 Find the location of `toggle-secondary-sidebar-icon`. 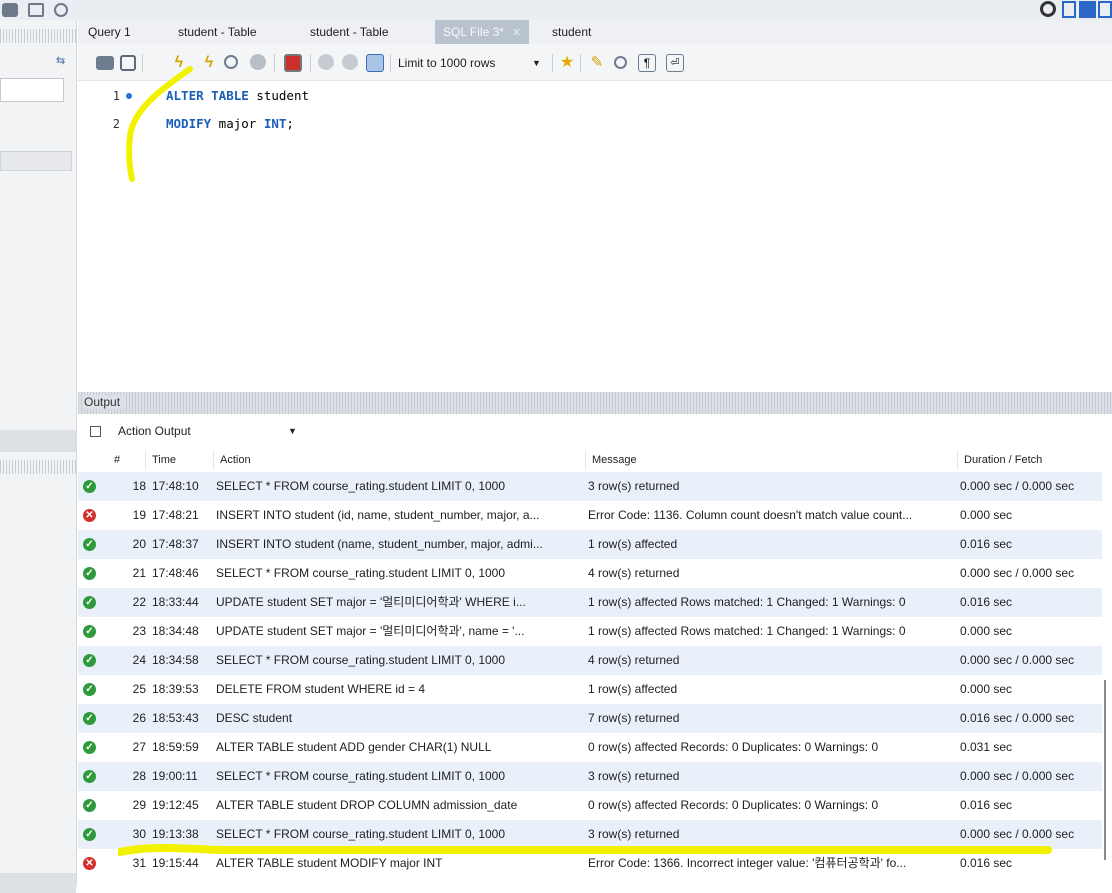

toggle-secondary-sidebar-icon is located at coordinates (1105, 9).